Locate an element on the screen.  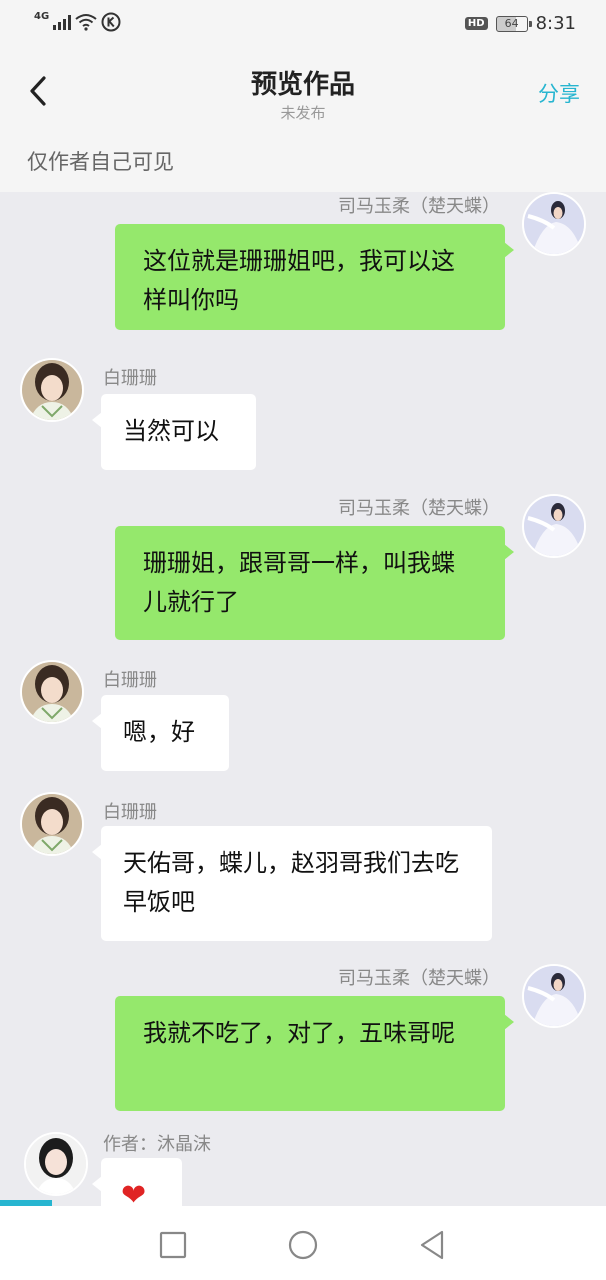
message-bubble: 当然可以 is located at coordinates (174, 432).